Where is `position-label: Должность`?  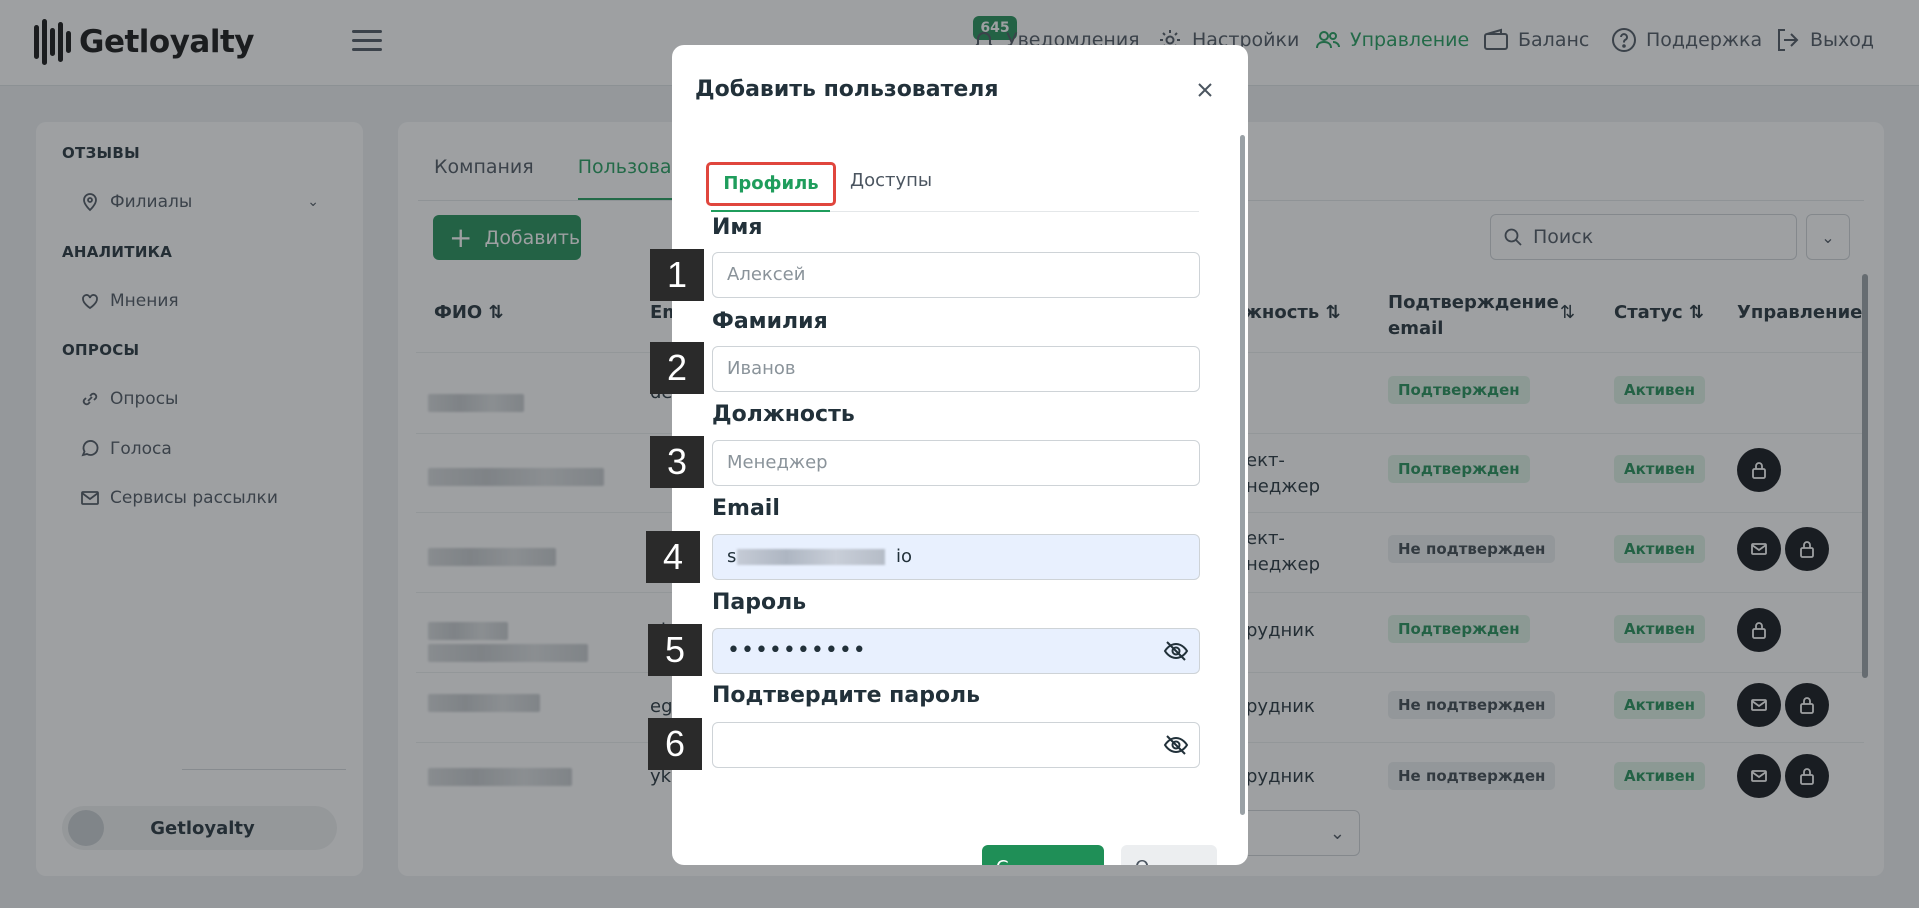 position-label: Должность is located at coordinates (783, 414).